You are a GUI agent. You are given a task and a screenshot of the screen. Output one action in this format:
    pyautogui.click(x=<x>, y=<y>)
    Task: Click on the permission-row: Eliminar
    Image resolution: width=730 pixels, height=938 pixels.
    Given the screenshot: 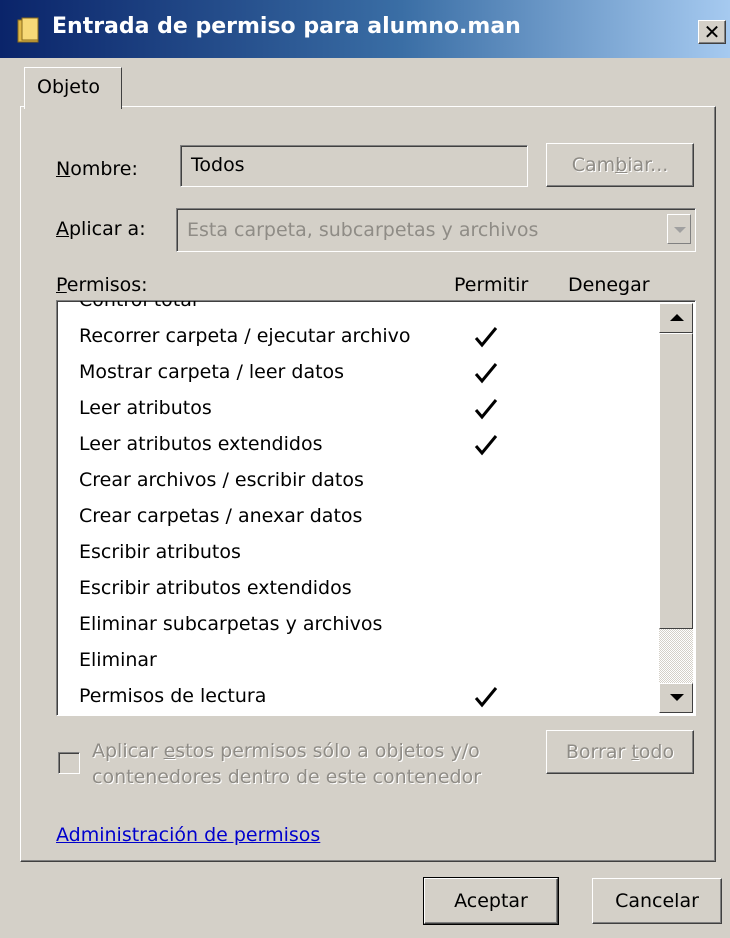 What is the action you would take?
    pyautogui.click(x=357, y=661)
    